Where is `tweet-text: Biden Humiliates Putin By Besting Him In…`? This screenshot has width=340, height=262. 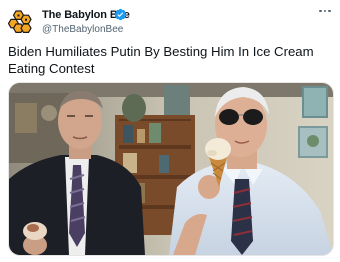 tweet-text: Biden Humiliates Putin By Besting Him In… is located at coordinates (161, 60).